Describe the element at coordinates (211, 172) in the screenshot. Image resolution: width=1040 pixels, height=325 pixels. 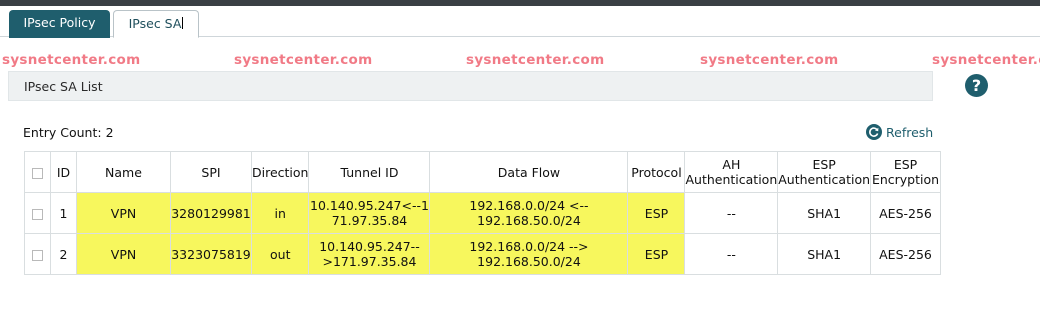
I see `header-spi: SPI` at that location.